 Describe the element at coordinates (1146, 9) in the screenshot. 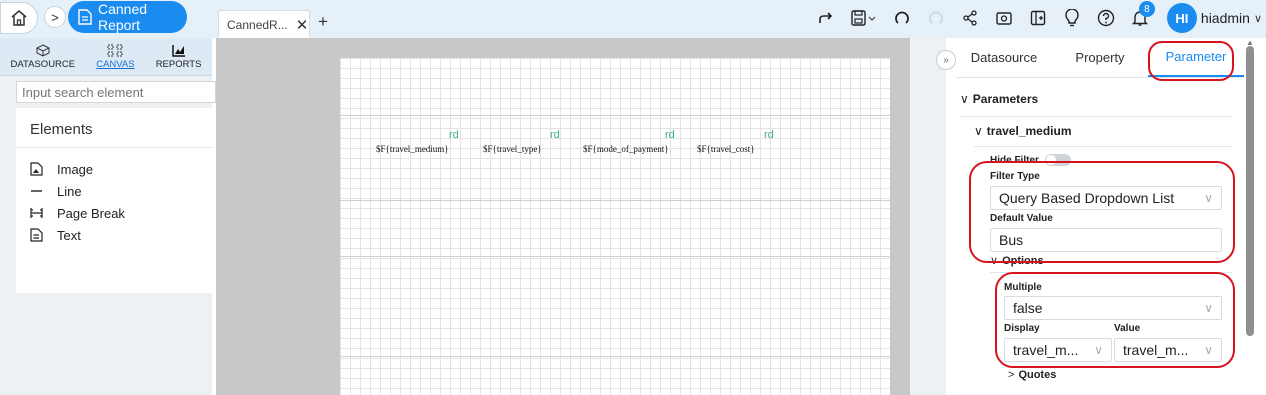

I see `notification-badge: 8` at that location.